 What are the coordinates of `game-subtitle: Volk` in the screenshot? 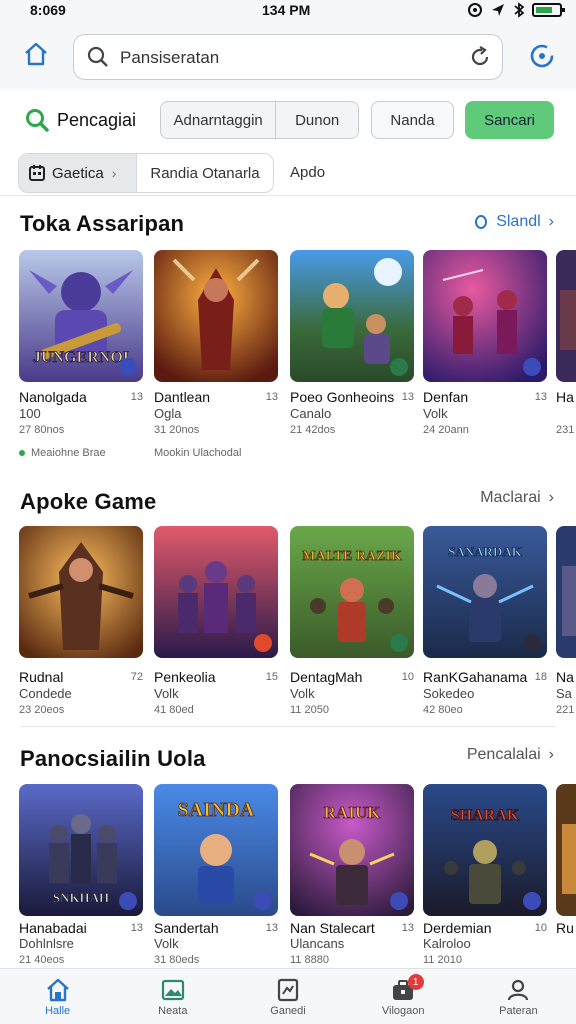 It's located at (166, 943).